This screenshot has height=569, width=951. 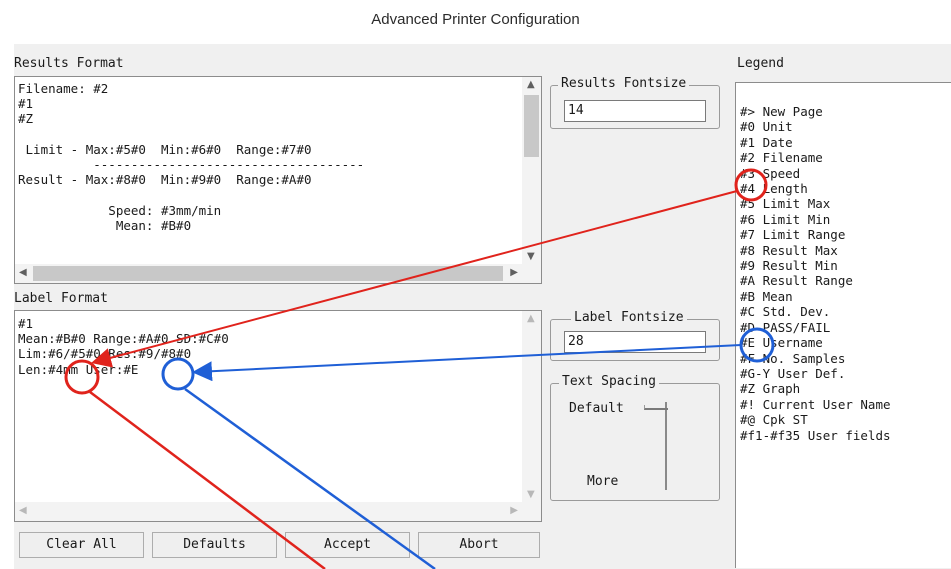 I want to click on text-spacing-label: Text Spacing, so click(x=609, y=381).